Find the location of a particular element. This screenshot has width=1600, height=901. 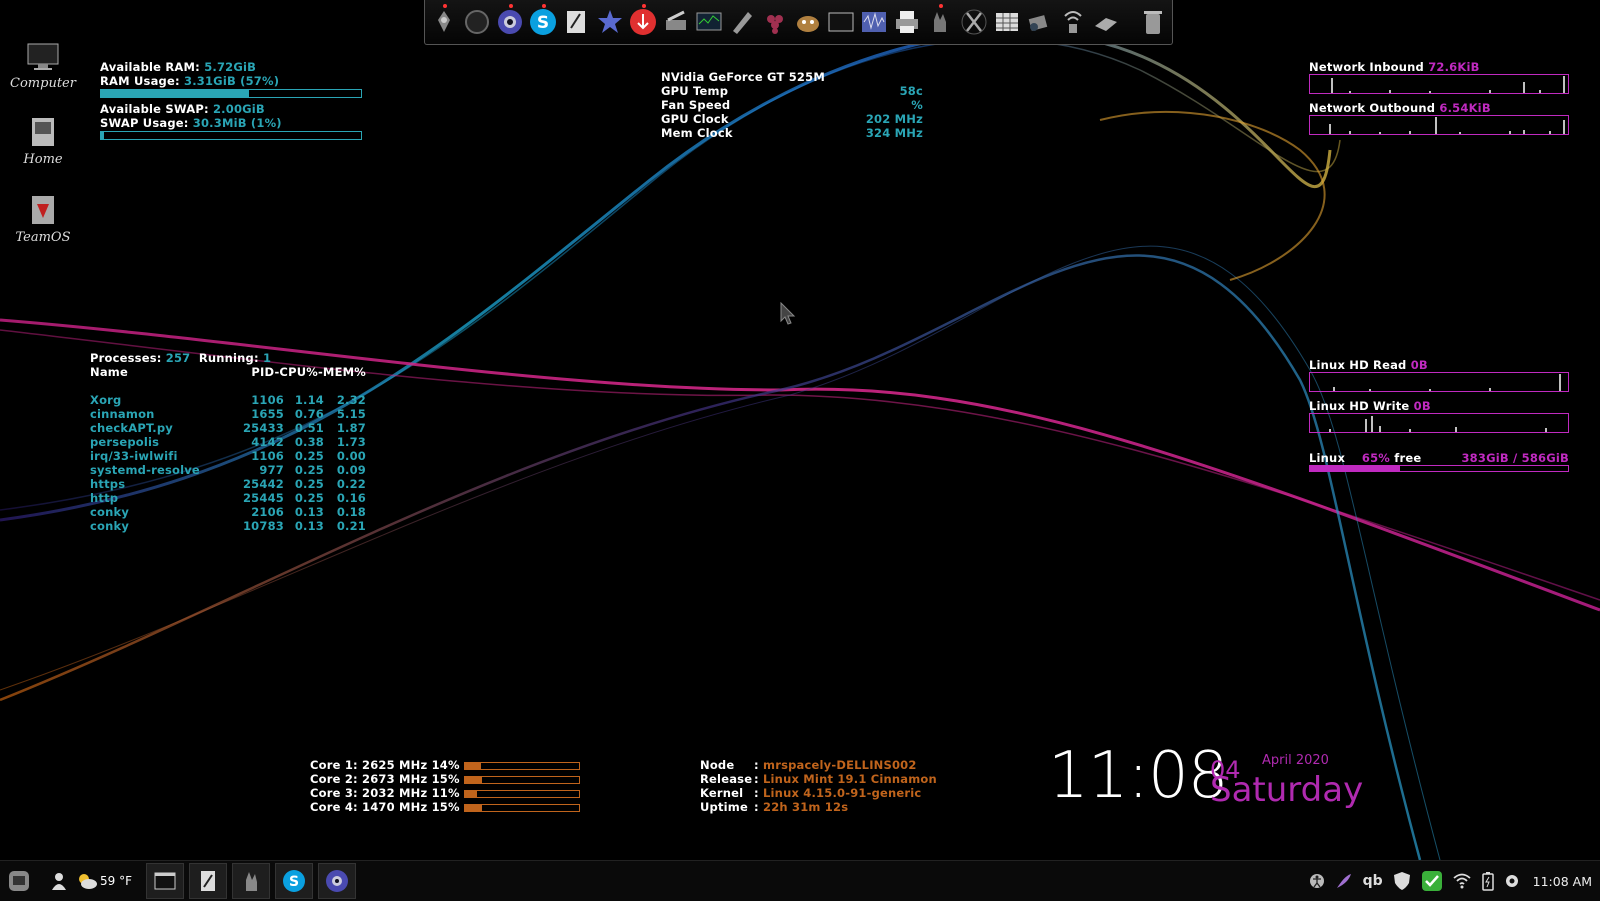

process-mem: 1.87 is located at coordinates (351, 428).